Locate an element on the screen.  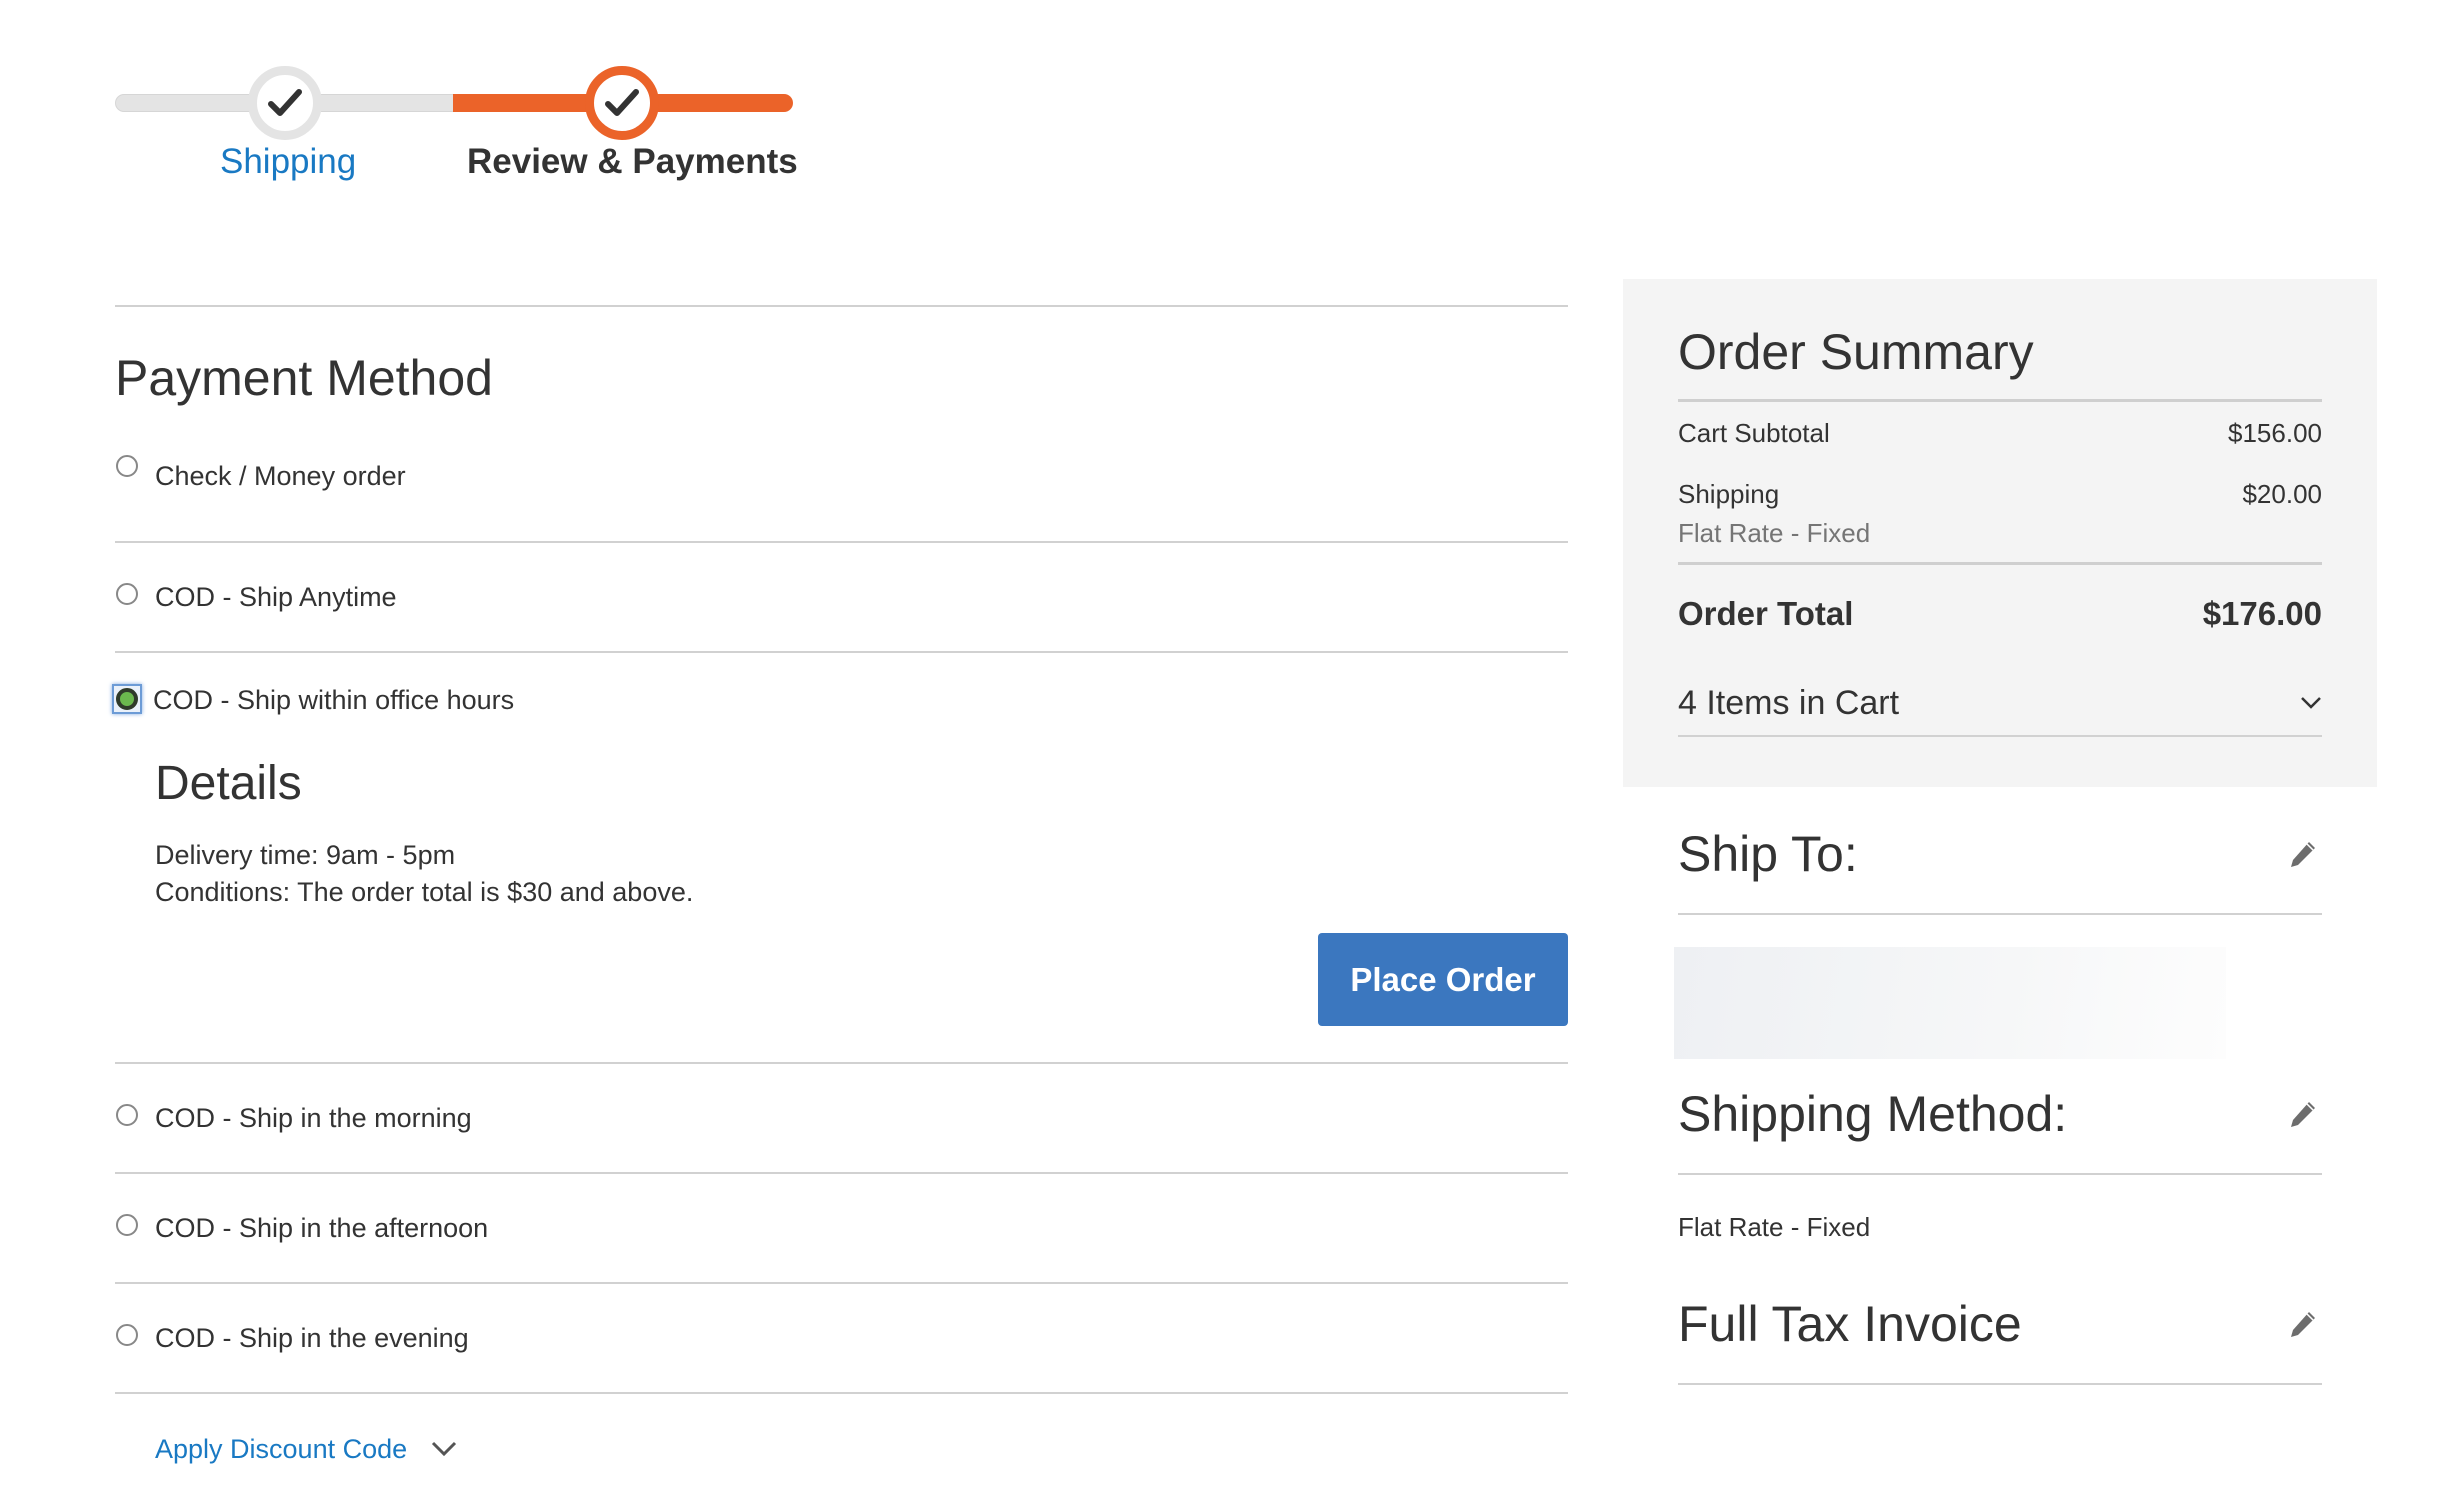
items-in-cart-label: 4 Items in Cart is located at coordinates (1788, 703).